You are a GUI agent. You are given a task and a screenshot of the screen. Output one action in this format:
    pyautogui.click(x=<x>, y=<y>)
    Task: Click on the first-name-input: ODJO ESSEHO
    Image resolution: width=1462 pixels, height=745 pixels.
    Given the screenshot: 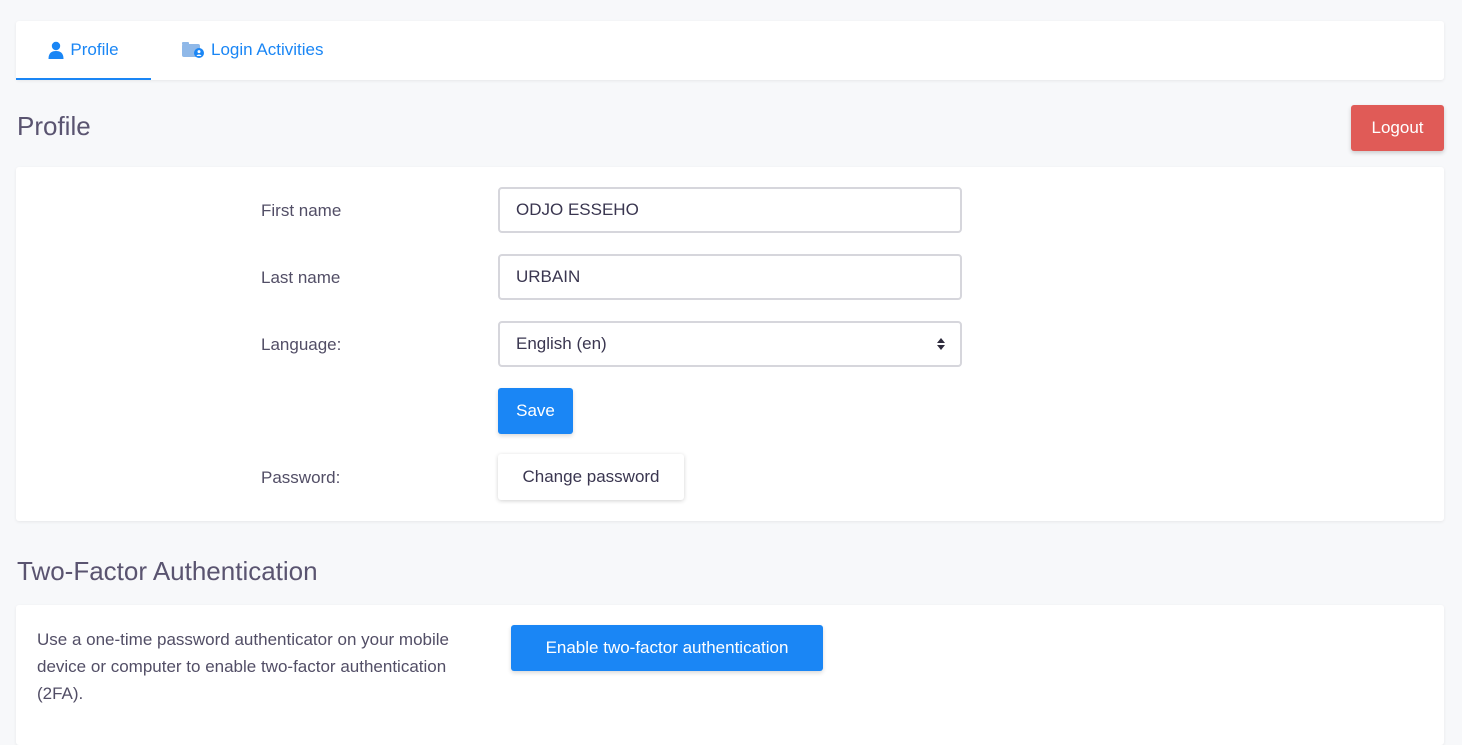 What is the action you would take?
    pyautogui.click(x=730, y=210)
    